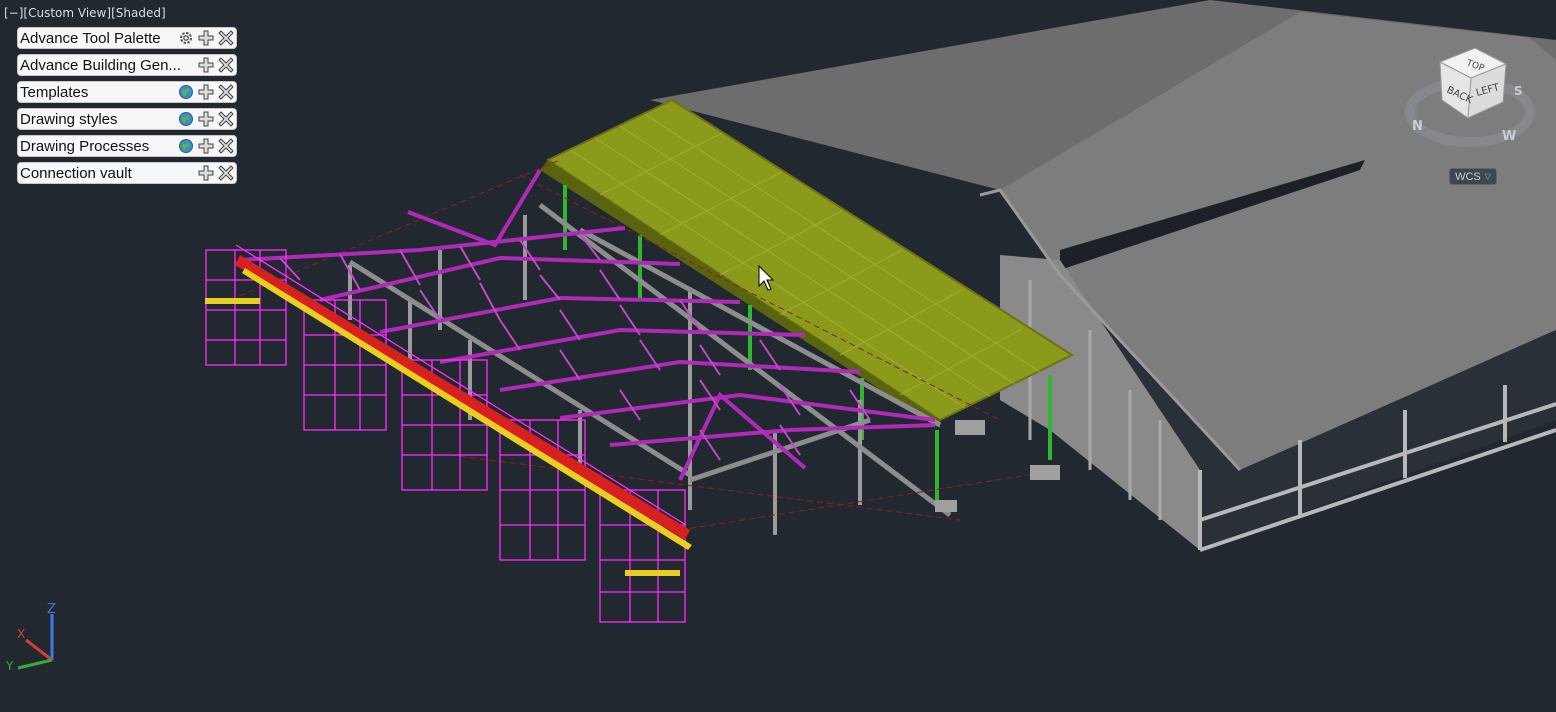 This screenshot has height=712, width=1556. I want to click on viewport-controls-menu: [−], so click(13, 13).